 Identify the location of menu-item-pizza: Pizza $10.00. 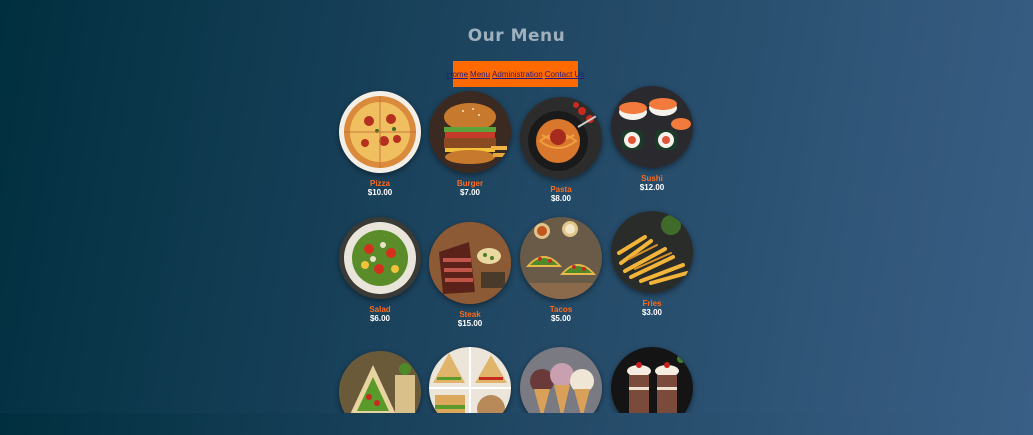
(380, 144).